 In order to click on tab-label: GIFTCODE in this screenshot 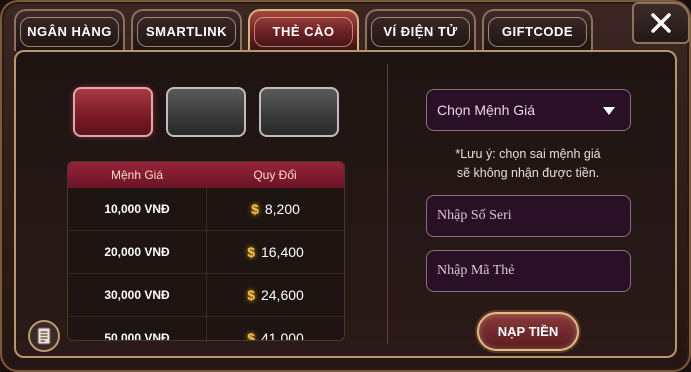, I will do `click(537, 31)`.